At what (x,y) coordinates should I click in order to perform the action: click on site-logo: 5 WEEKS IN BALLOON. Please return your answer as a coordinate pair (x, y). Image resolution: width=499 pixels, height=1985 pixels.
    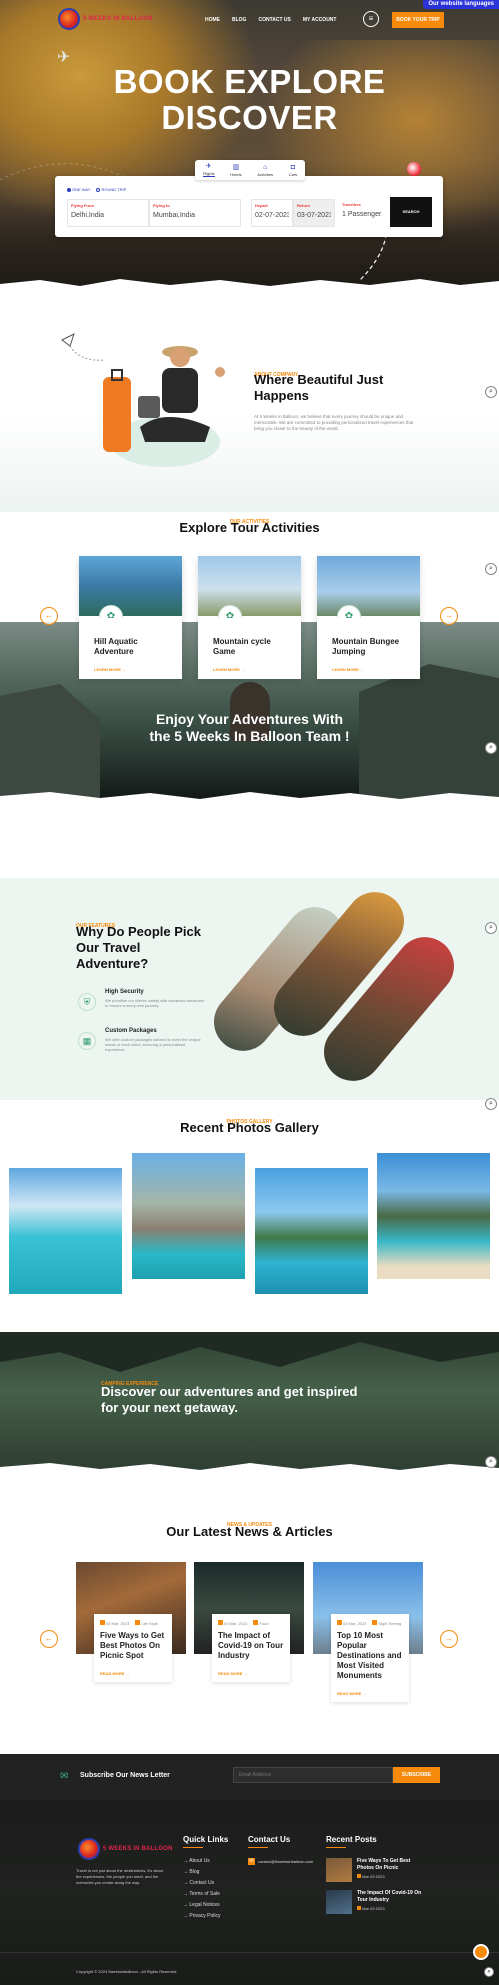
    Looking at the image, I should click on (105, 19).